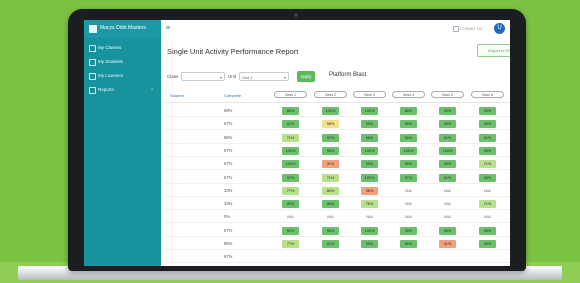  Describe the element at coordinates (111, 75) in the screenshot. I see `sidebar-item-label: My Licenses` at that location.